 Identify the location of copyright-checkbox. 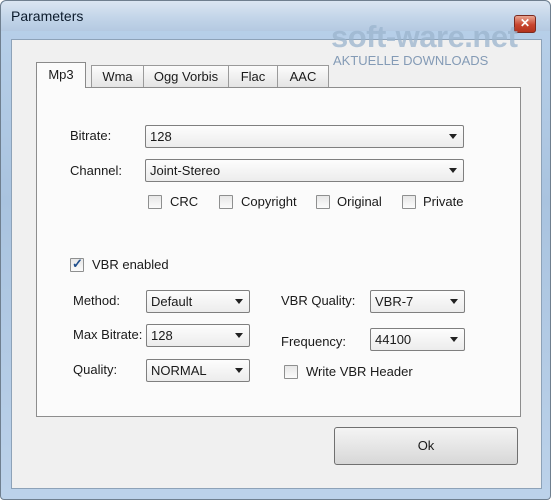
(226, 202).